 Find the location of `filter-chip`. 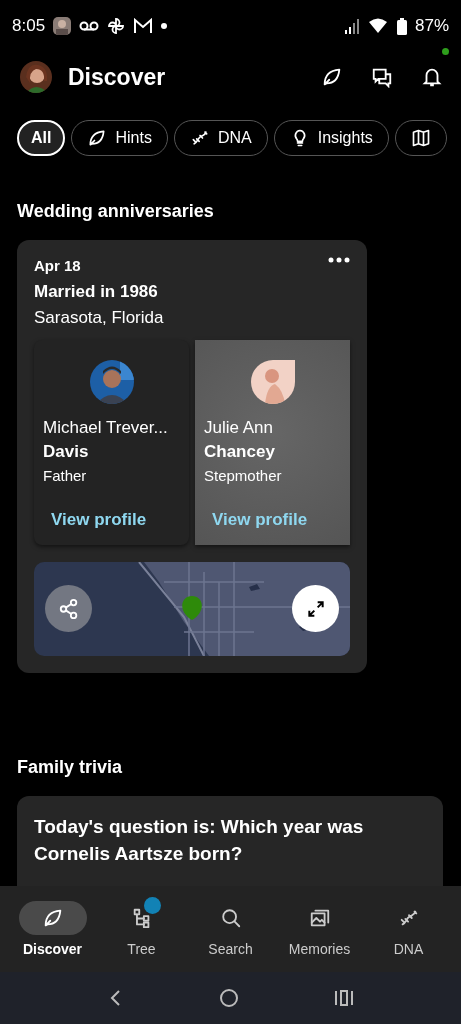

filter-chip is located at coordinates (420, 138).